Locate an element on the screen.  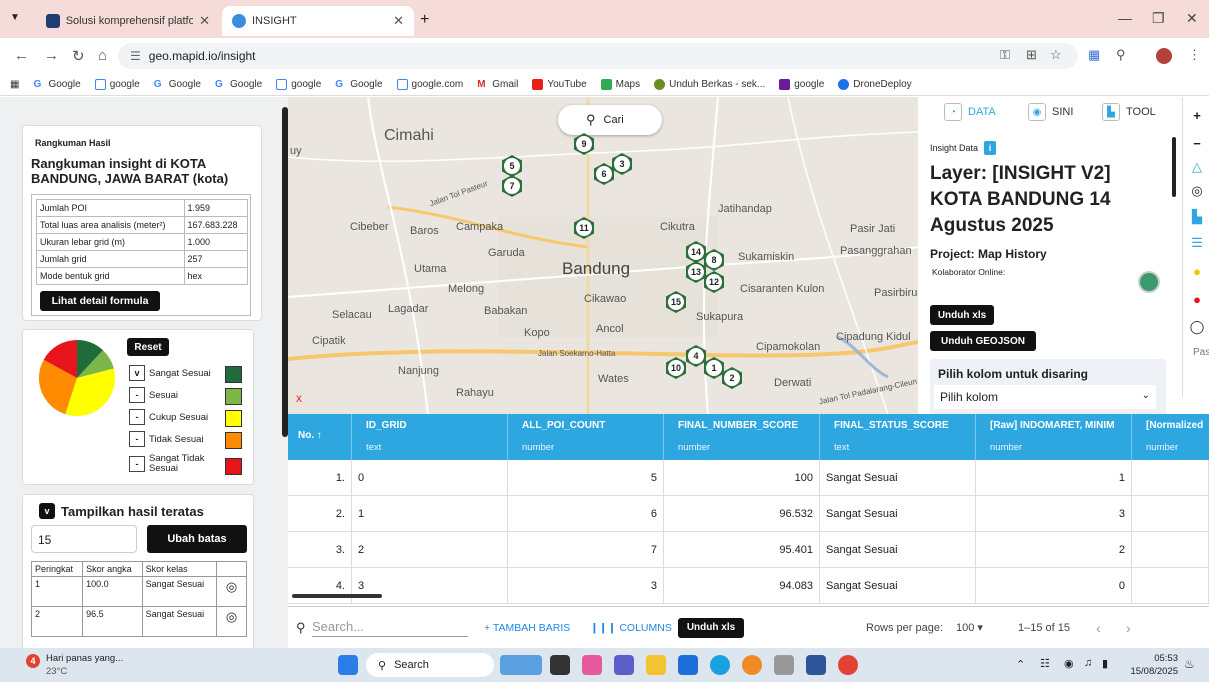
home-icon: ⌂ is located at coordinates (102, 55).